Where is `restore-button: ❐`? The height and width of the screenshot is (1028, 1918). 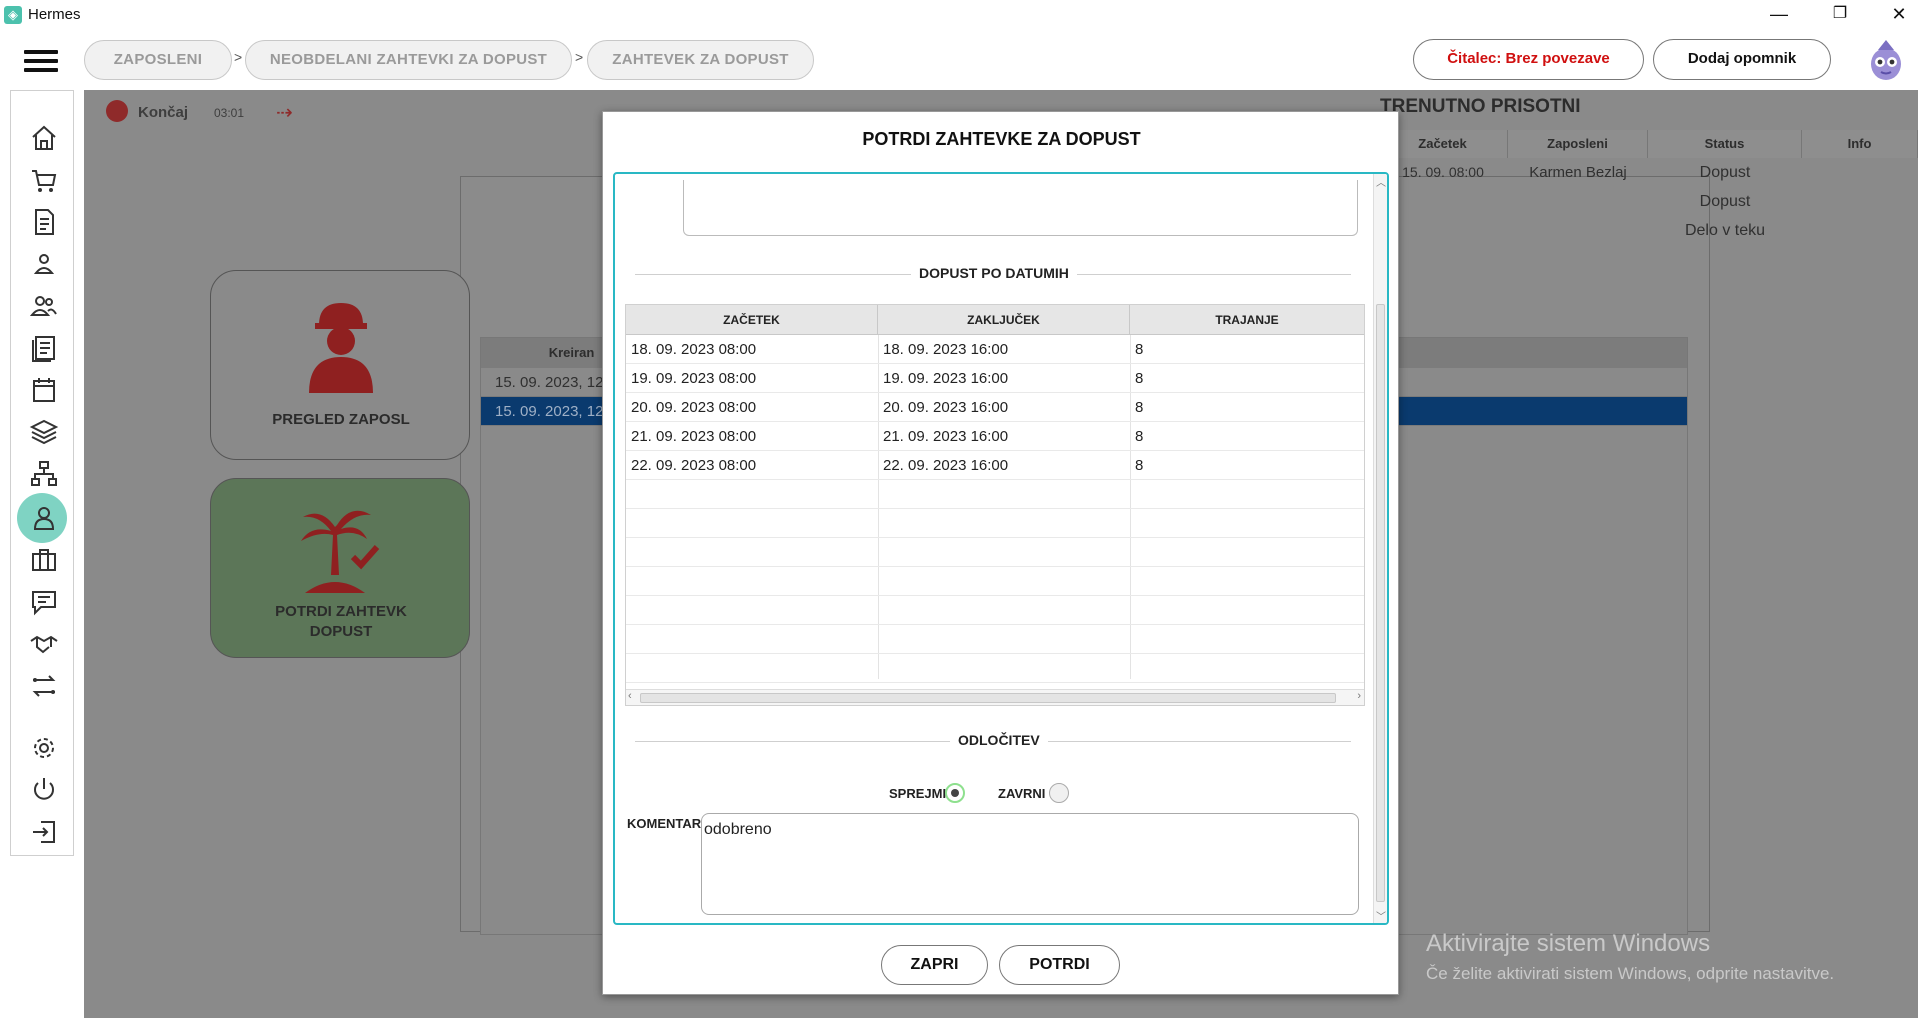
restore-button: ❐ is located at coordinates (1840, 15).